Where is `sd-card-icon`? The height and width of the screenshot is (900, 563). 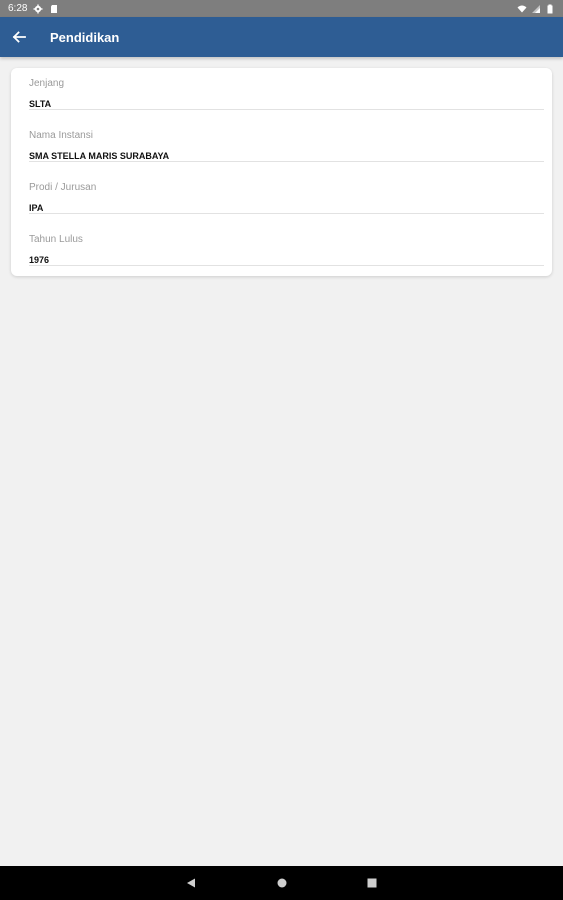
sd-card-icon is located at coordinates (54, 9).